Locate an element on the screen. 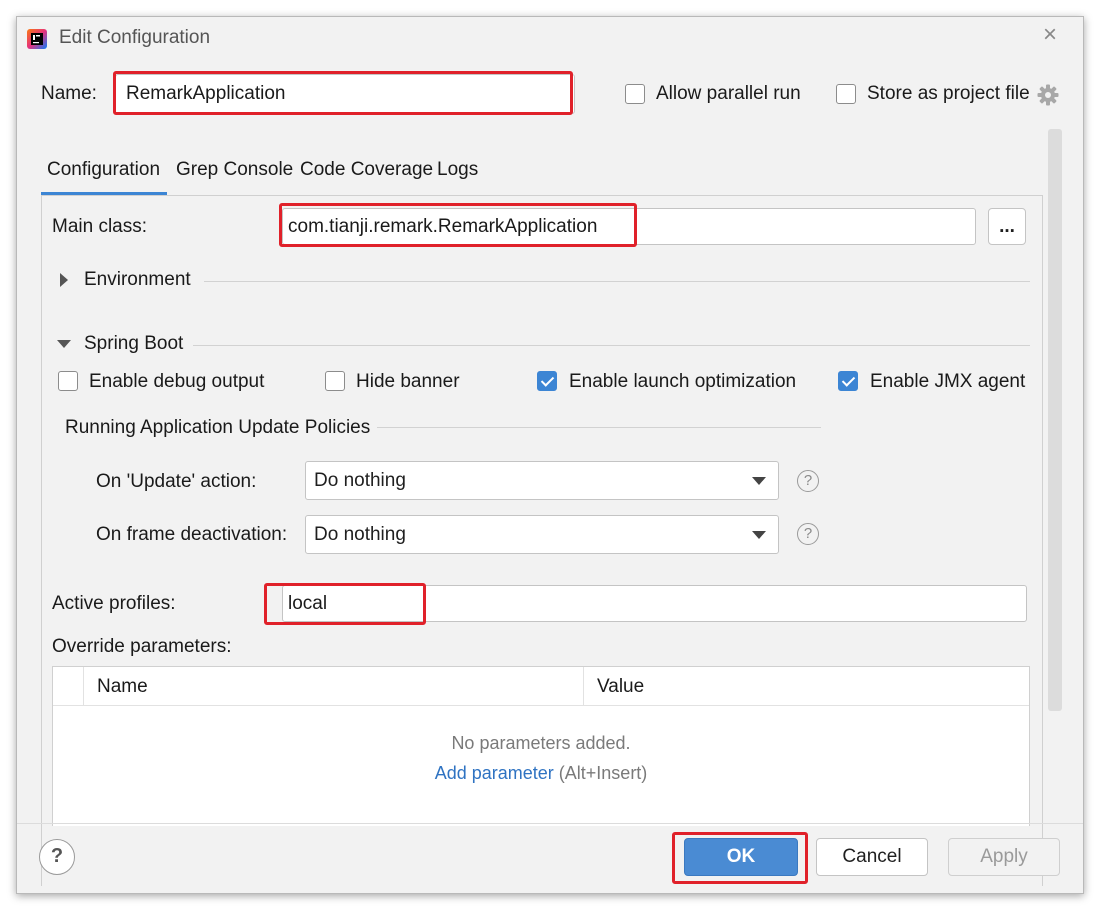 The height and width of the screenshot is (911, 1097). active-profiles-input: local is located at coordinates (654, 603).